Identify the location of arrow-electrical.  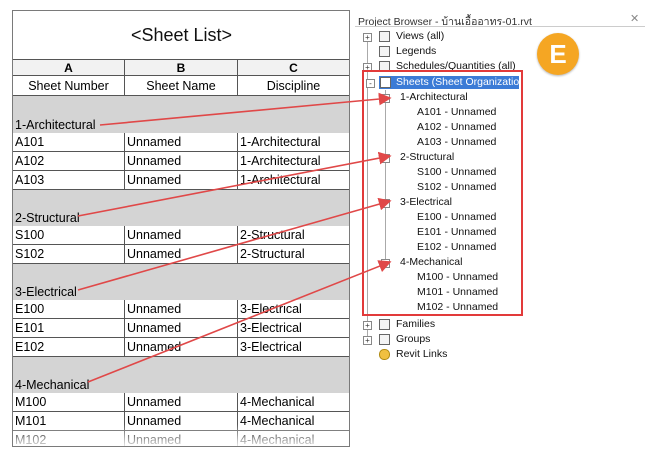
(234, 244).